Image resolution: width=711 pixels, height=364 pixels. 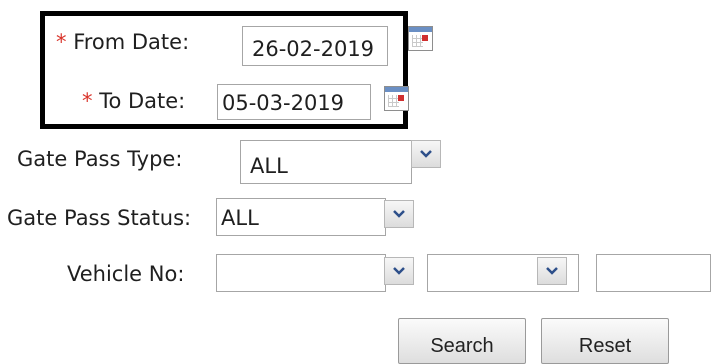 I want to click on vehicle-no-label: Vehicle No:, so click(x=126, y=274).